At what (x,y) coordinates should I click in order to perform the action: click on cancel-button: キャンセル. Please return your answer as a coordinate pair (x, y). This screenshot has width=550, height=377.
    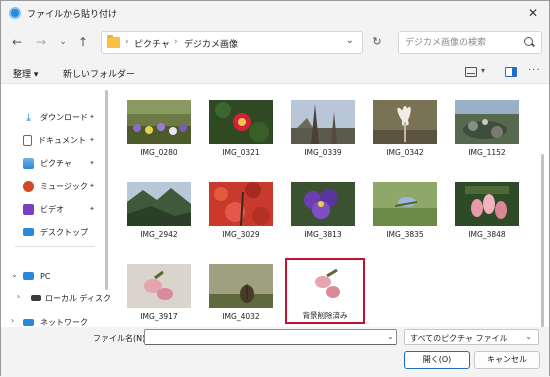
    Looking at the image, I should click on (507, 360).